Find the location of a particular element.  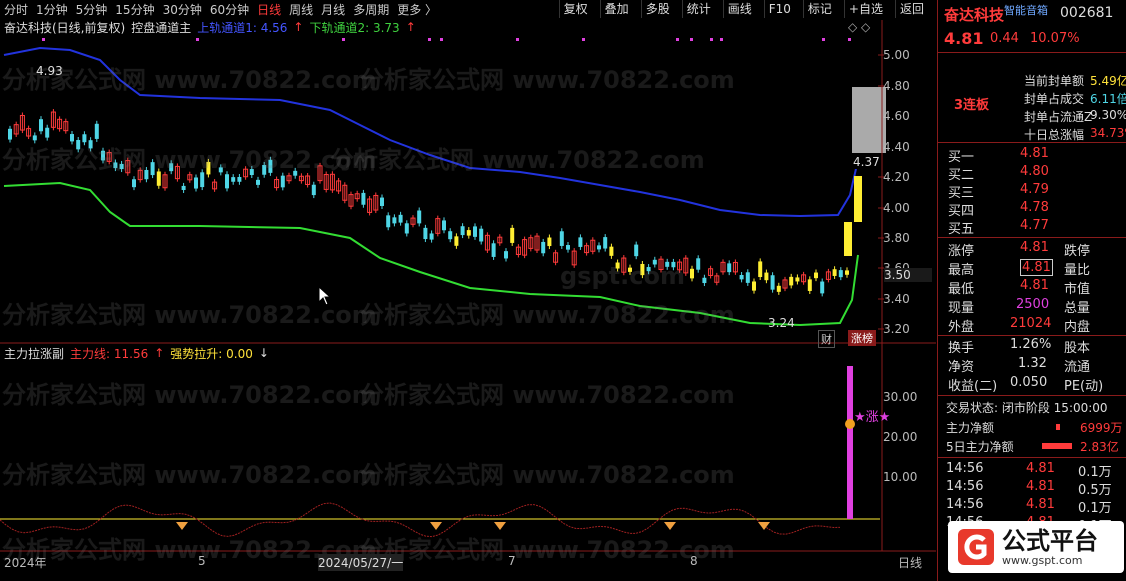

strong-rise-value: 强势拉升: 0.00 is located at coordinates (211, 353).